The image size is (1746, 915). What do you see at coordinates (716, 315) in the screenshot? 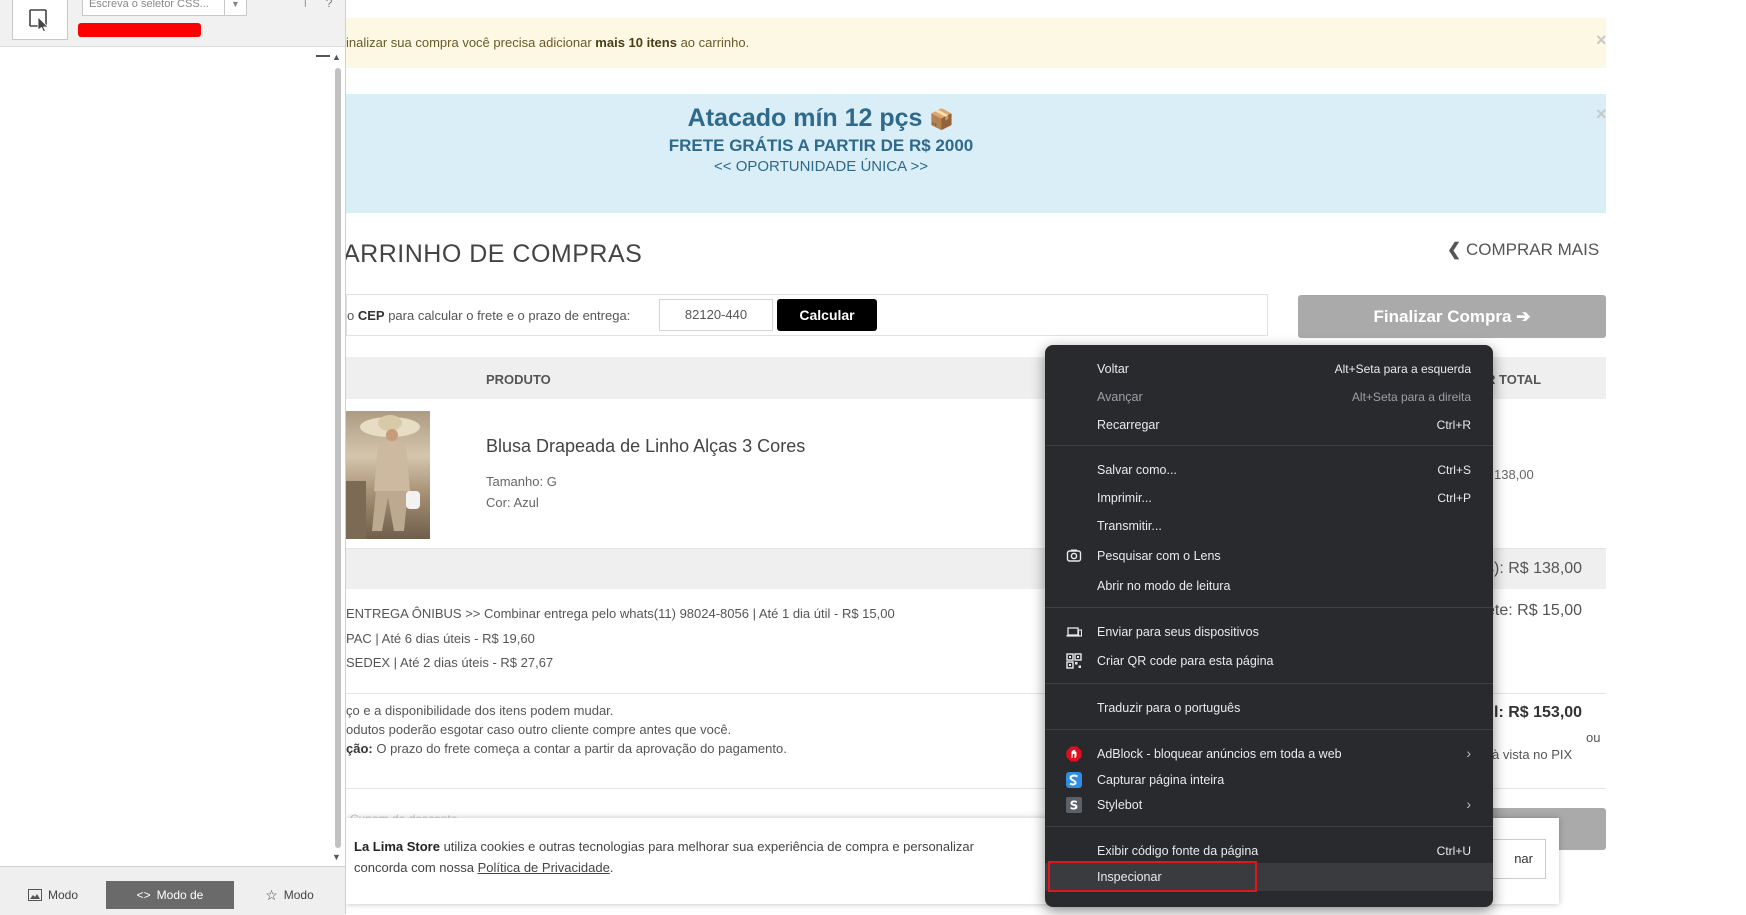
I see `cep-input: 82120-440` at bounding box center [716, 315].